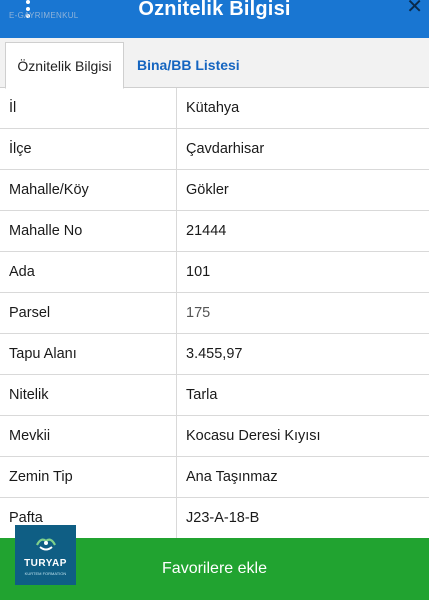  Describe the element at coordinates (45, 563) in the screenshot. I see `logo-name: TURYAP` at that location.